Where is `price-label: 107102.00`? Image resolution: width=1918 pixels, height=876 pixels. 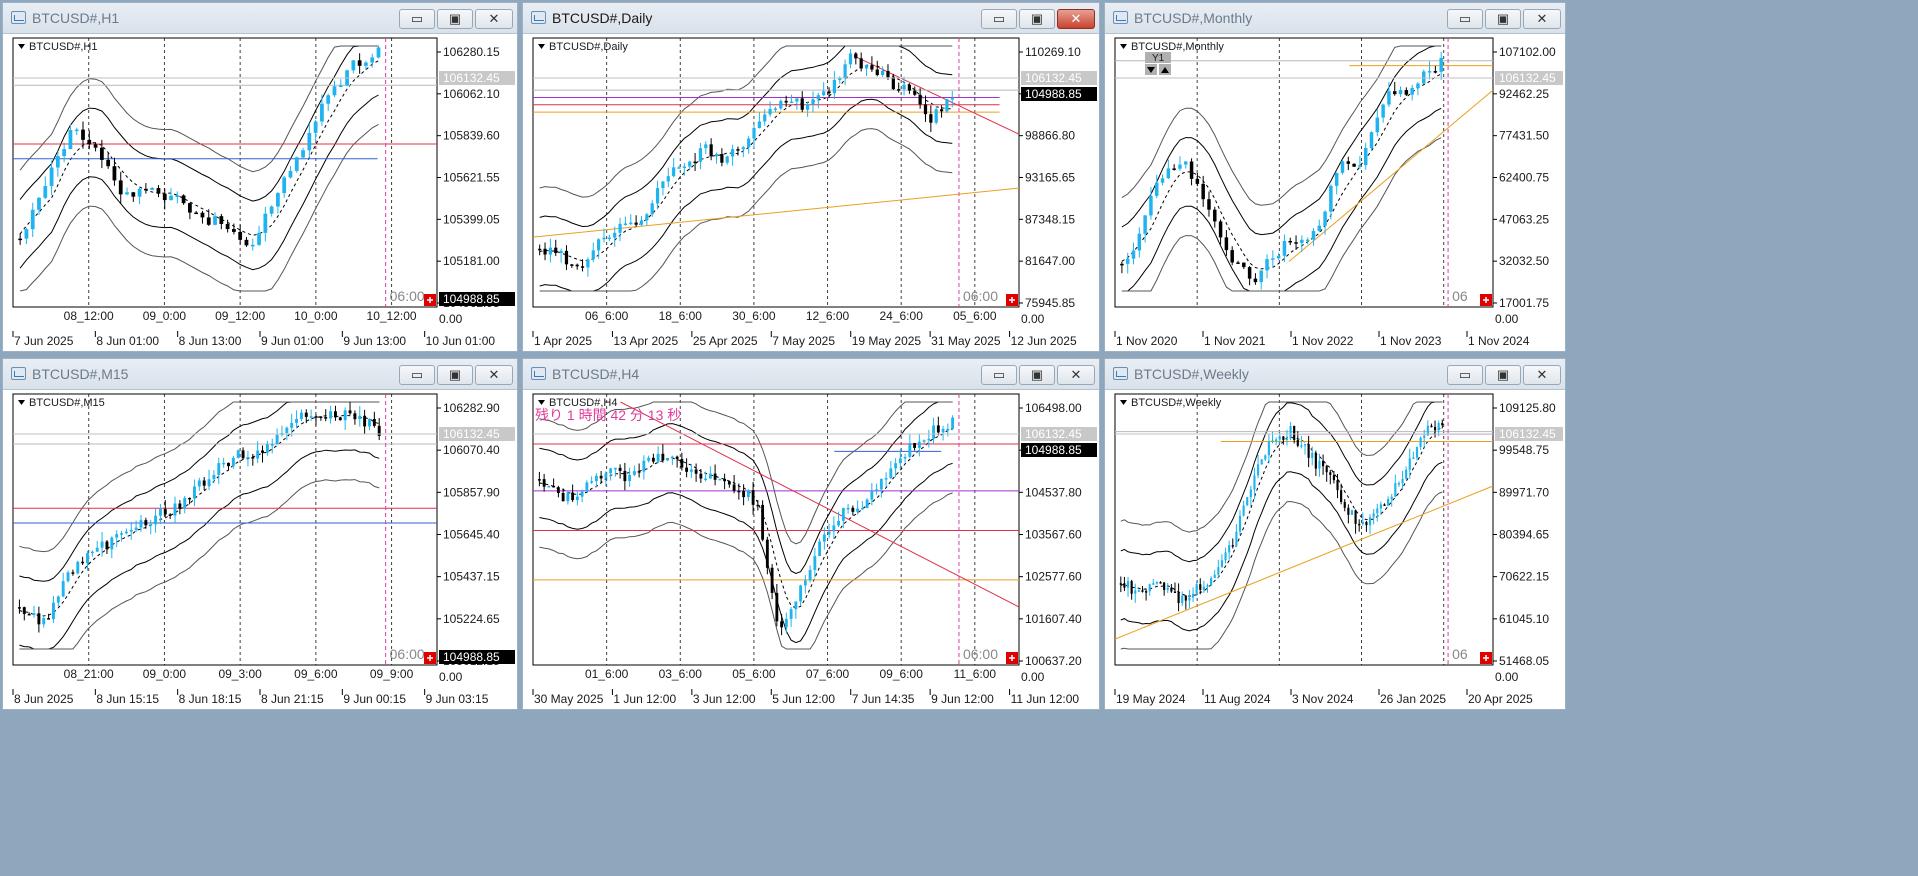 price-label: 107102.00 is located at coordinates (1527, 52).